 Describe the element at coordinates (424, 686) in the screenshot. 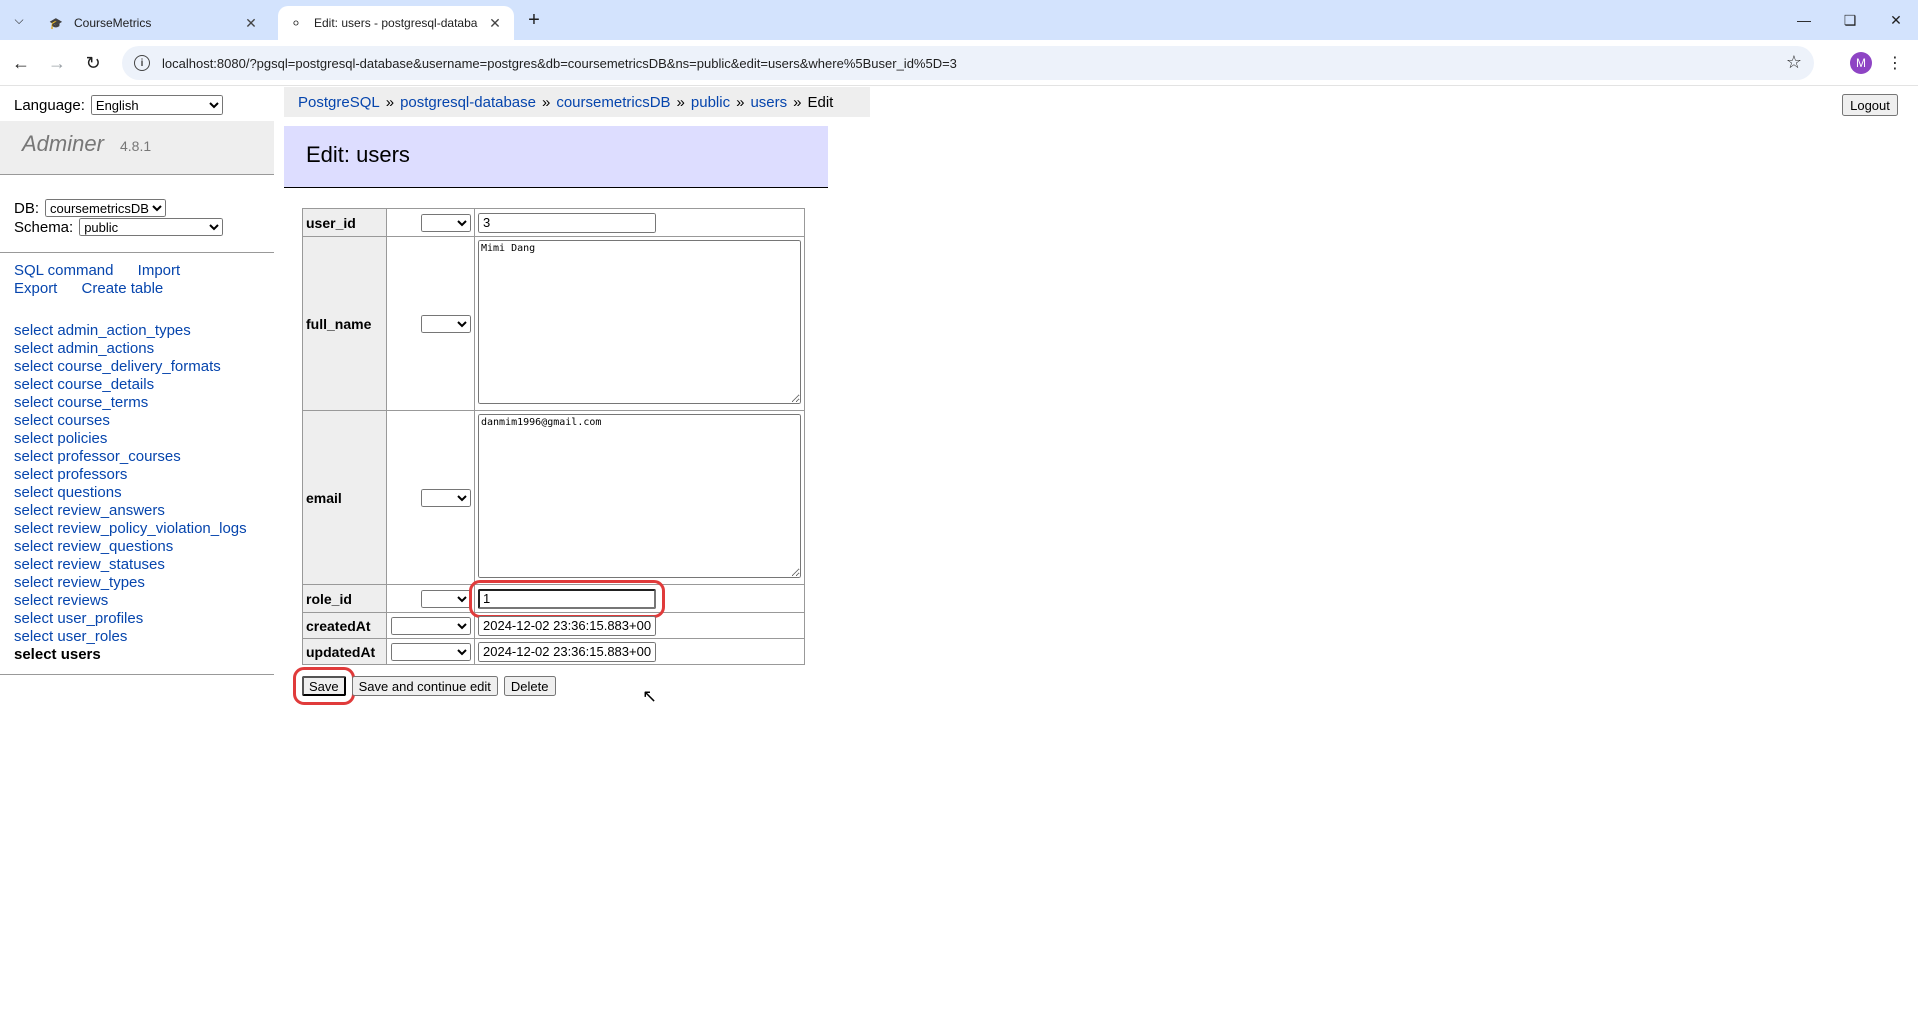

I see `save-and-continue-button: Save and continue edit` at that location.